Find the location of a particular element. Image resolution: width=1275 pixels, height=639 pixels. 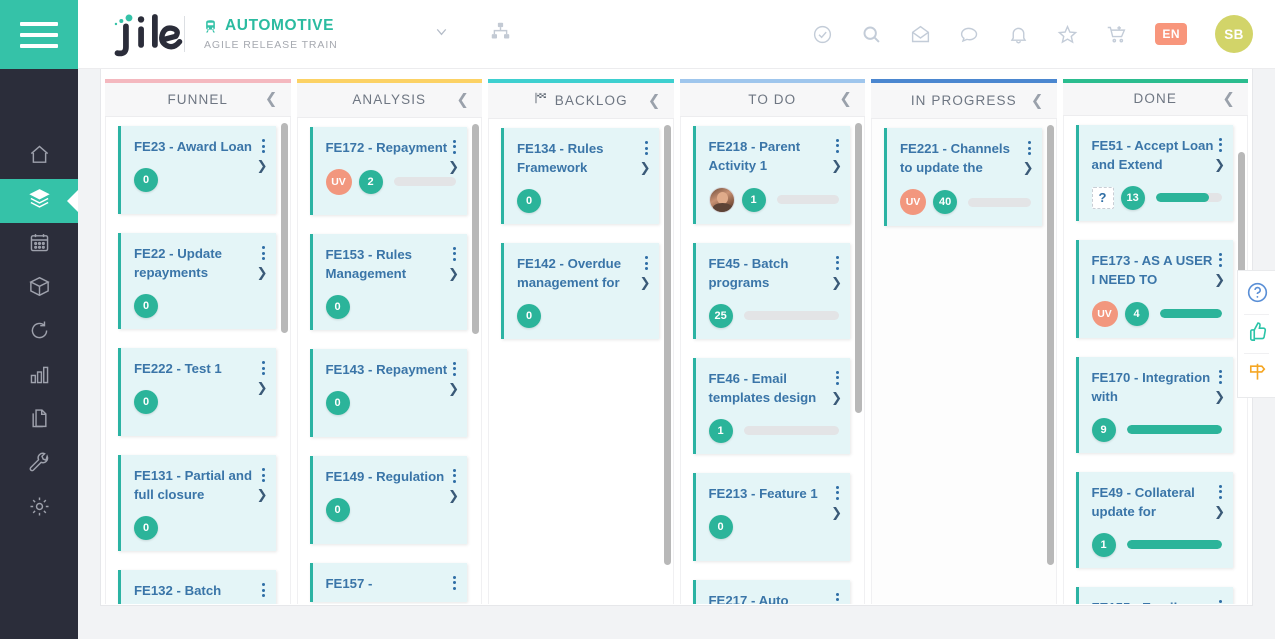

task-card: FE142 - Overdue management for ❯ 0 is located at coordinates (580, 291).